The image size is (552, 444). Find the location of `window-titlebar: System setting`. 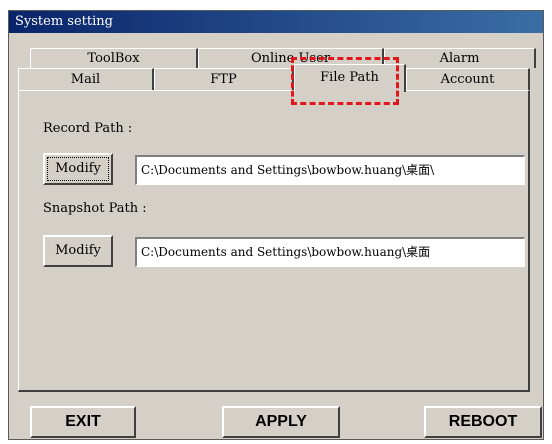

window-titlebar: System setting is located at coordinates (276, 22).